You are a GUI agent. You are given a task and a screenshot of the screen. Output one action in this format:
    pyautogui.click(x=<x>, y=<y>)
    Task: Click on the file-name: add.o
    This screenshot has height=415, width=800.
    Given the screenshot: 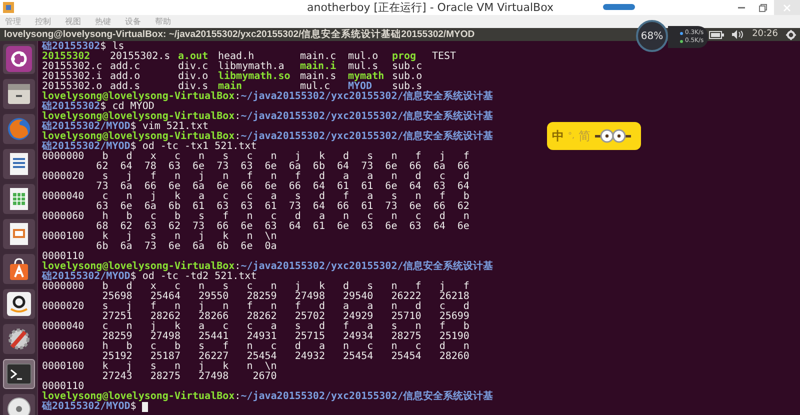 What is the action you would take?
    pyautogui.click(x=125, y=76)
    